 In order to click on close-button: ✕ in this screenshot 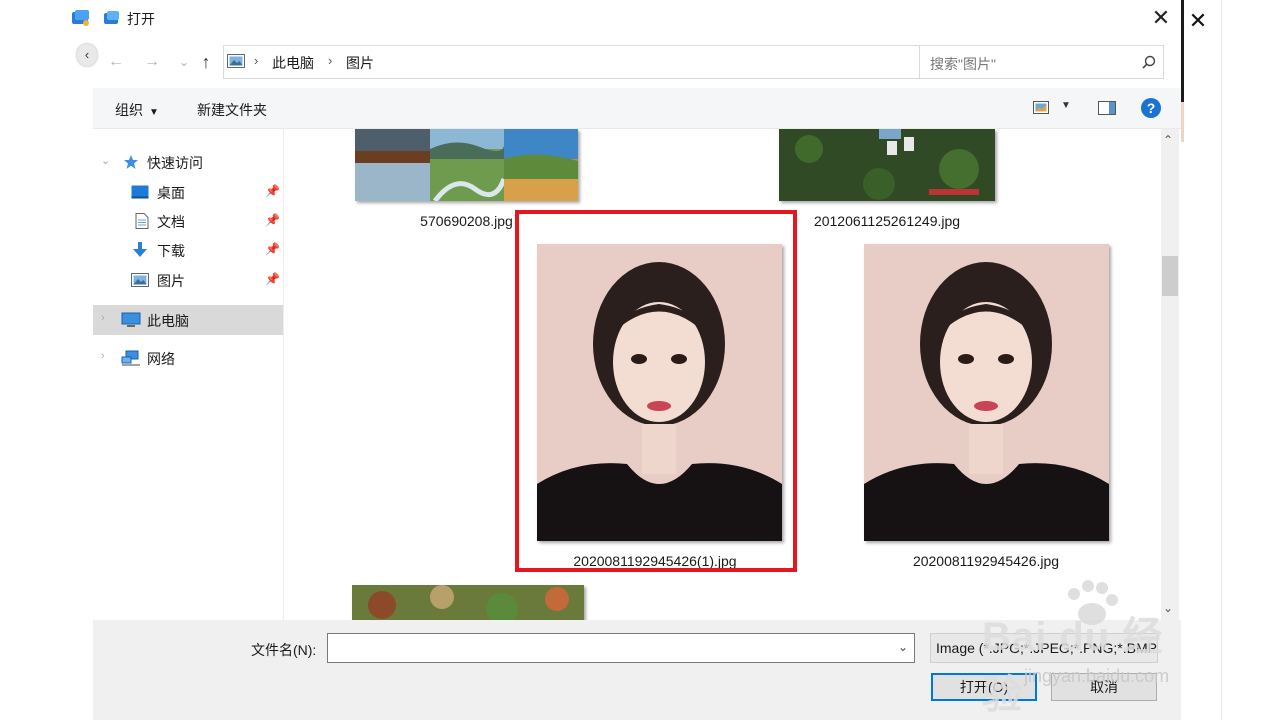, I will do `click(1161, 18)`.